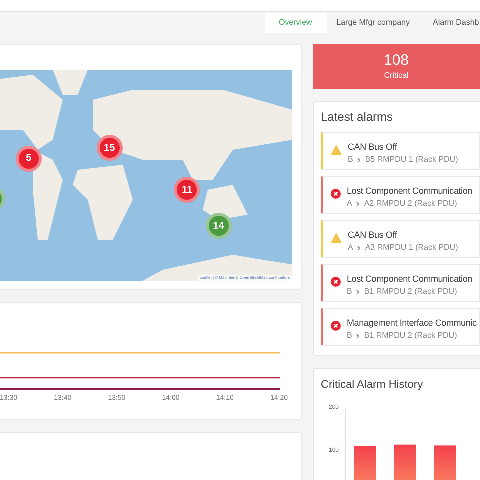  Describe the element at coordinates (411, 248) in the screenshot. I see `alarm-device: A3 RMPDU 1 (Rack PDU)` at that location.